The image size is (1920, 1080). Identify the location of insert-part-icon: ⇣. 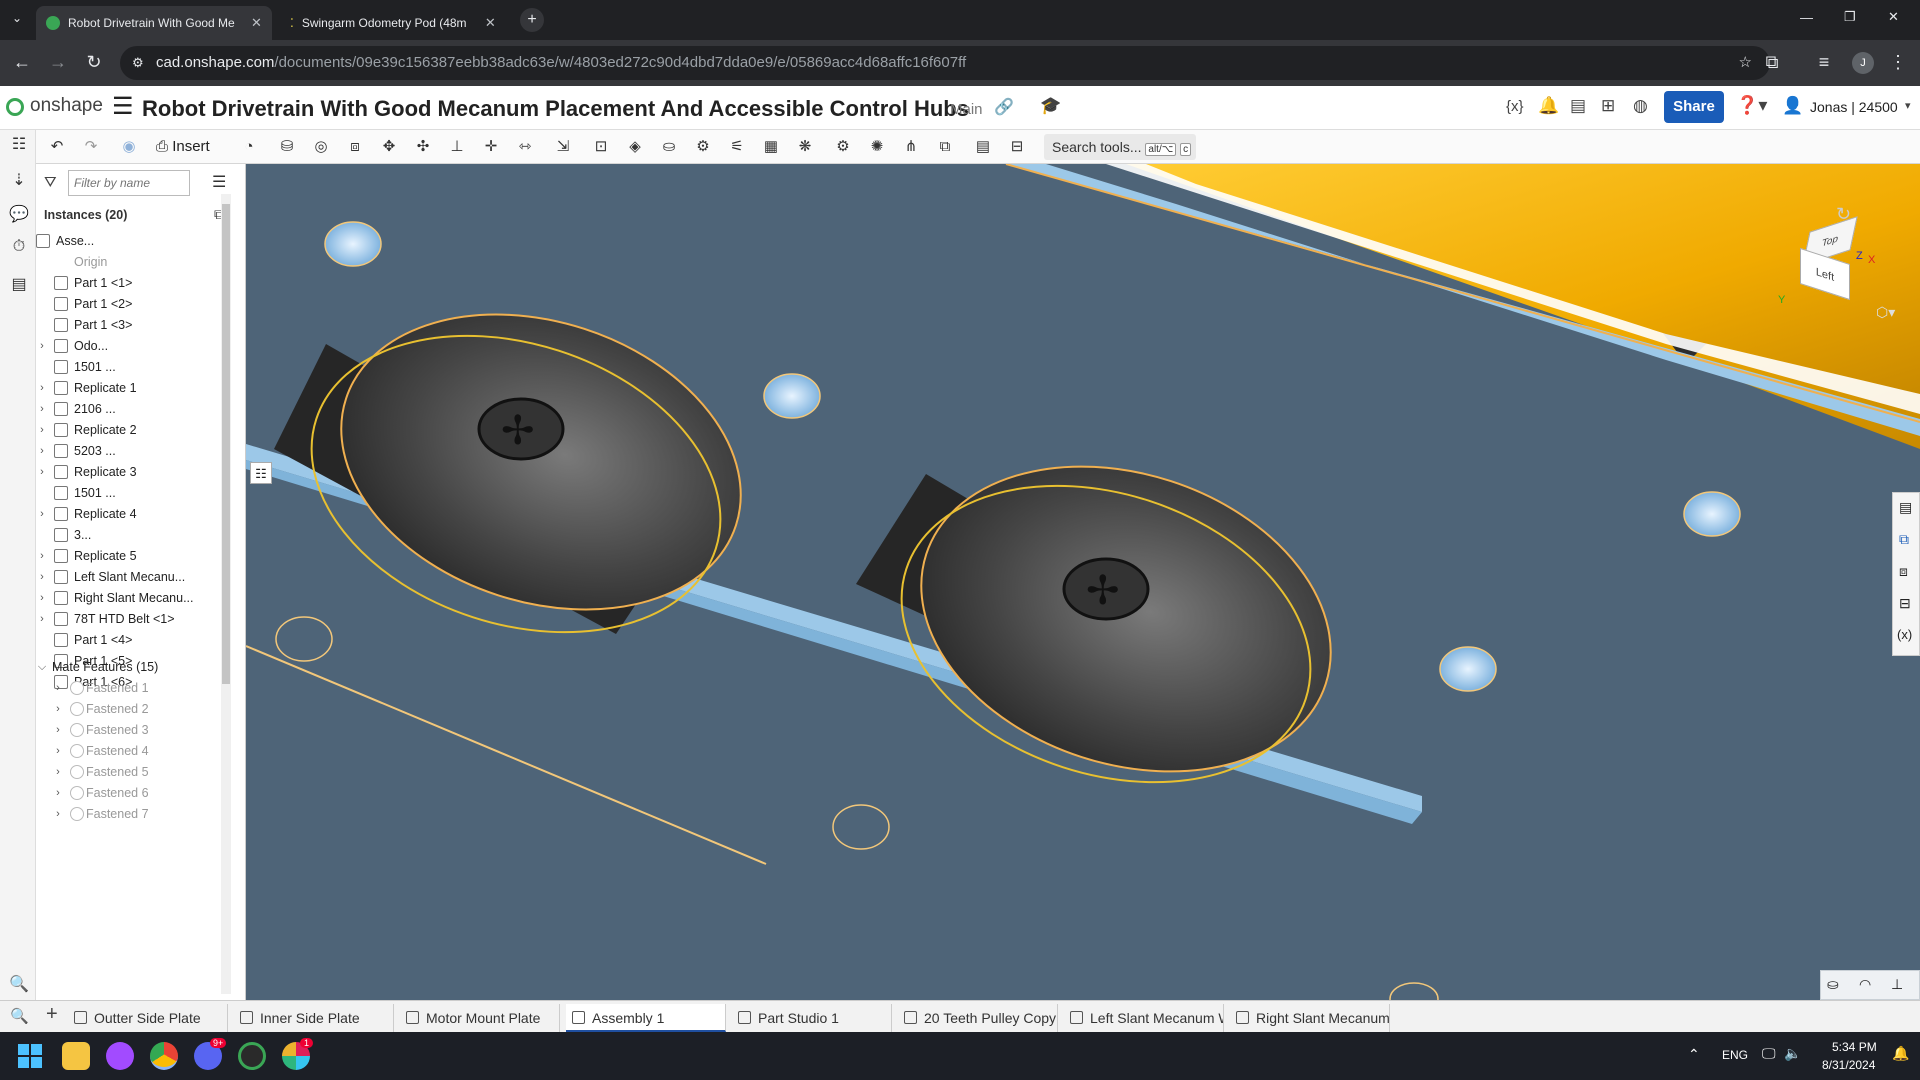
(19, 181).